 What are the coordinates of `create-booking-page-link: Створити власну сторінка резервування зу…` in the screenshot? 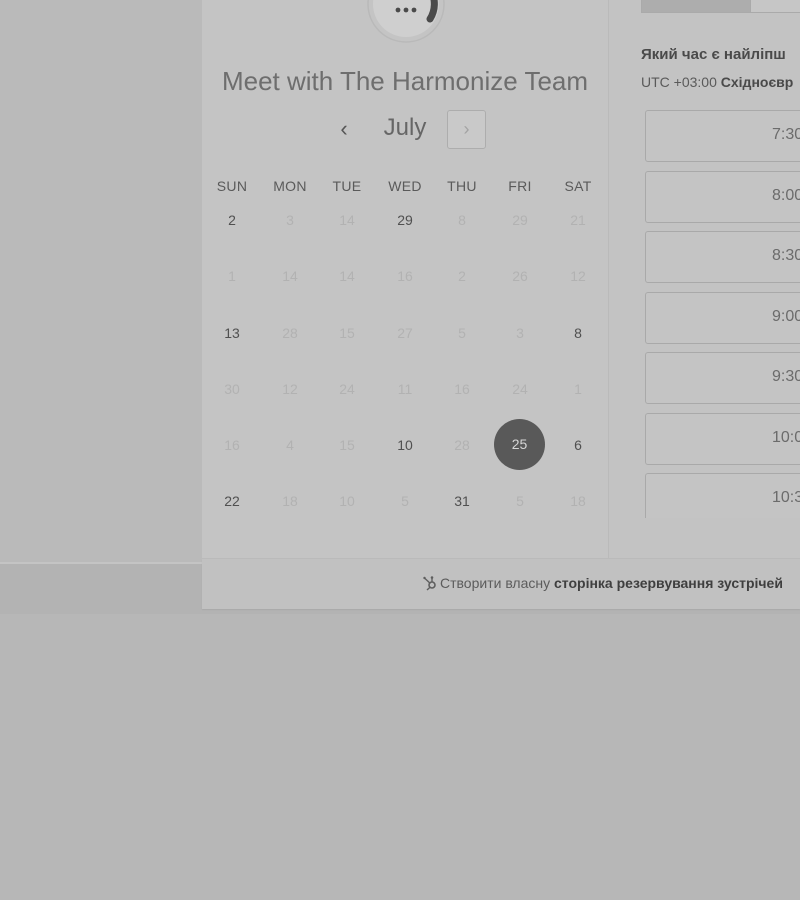 It's located at (602, 583).